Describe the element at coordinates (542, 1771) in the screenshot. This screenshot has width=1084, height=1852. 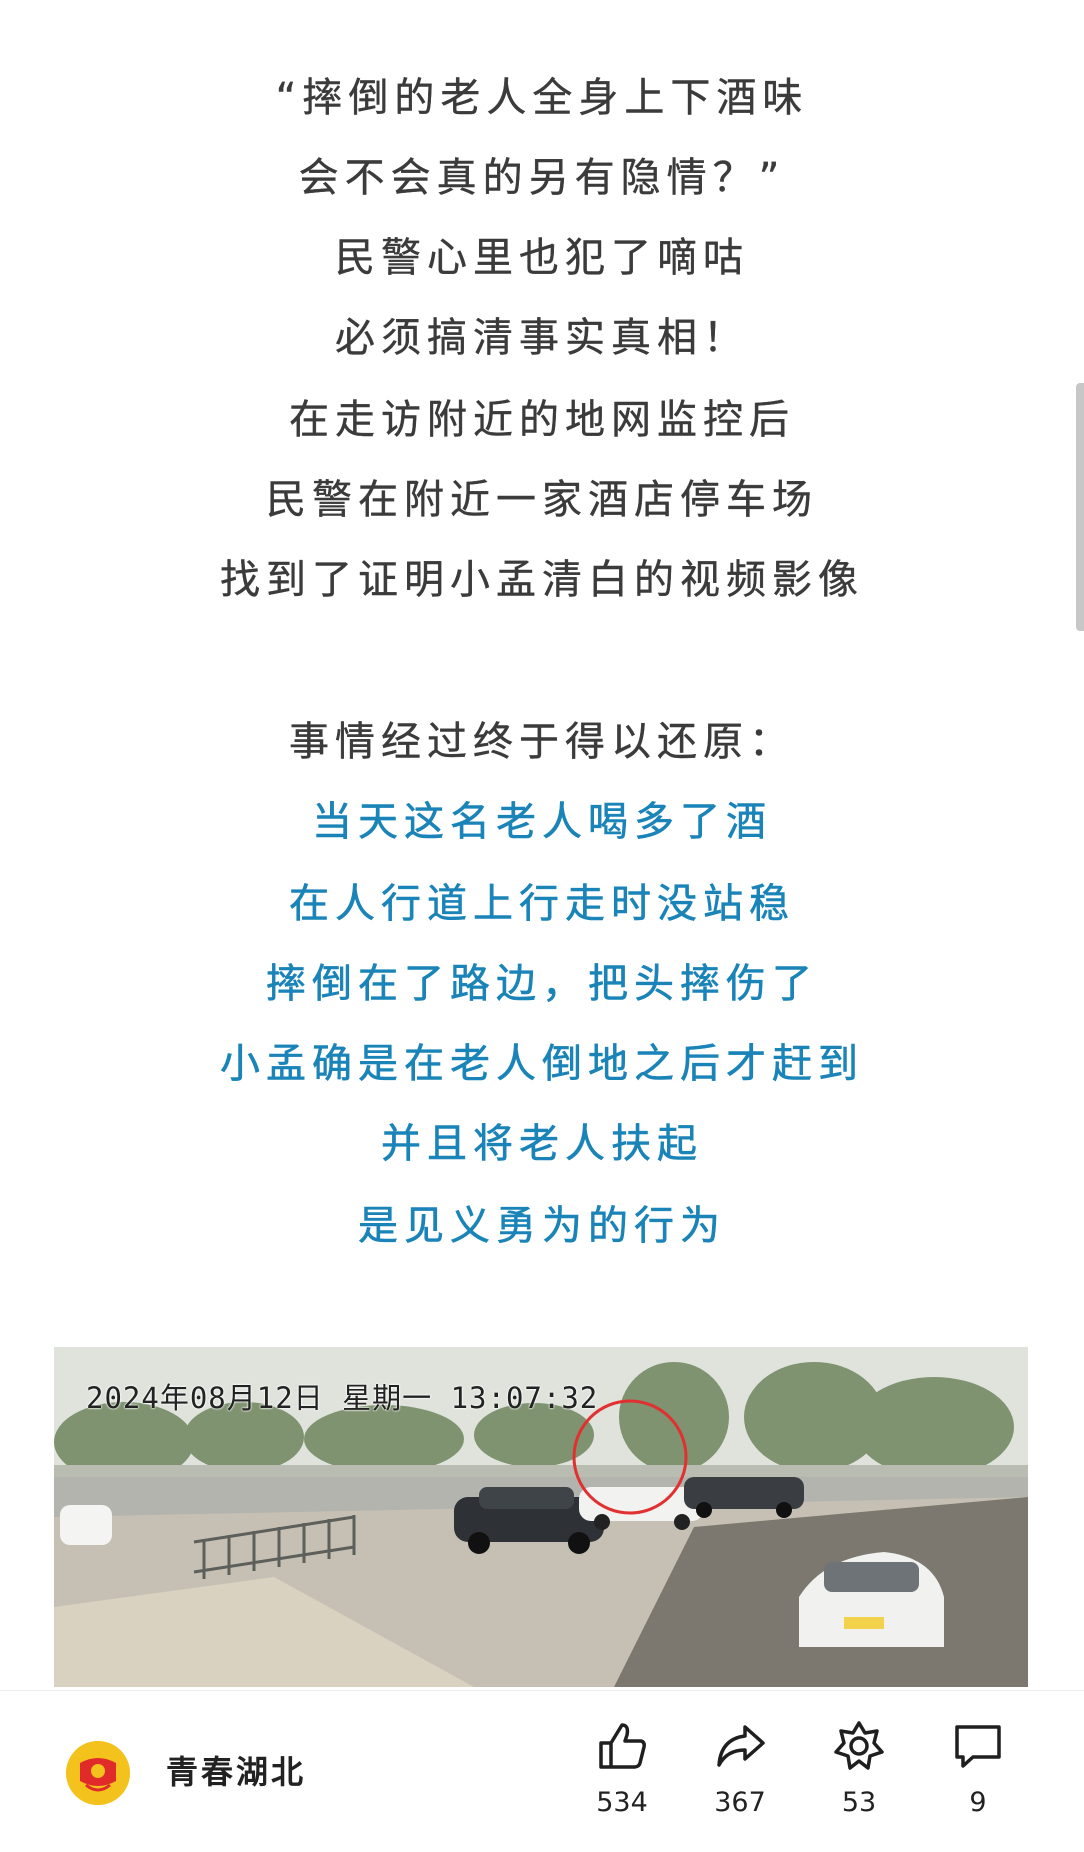
I see `bottom-action-bar: 青春湖北 534 367 53 9` at that location.